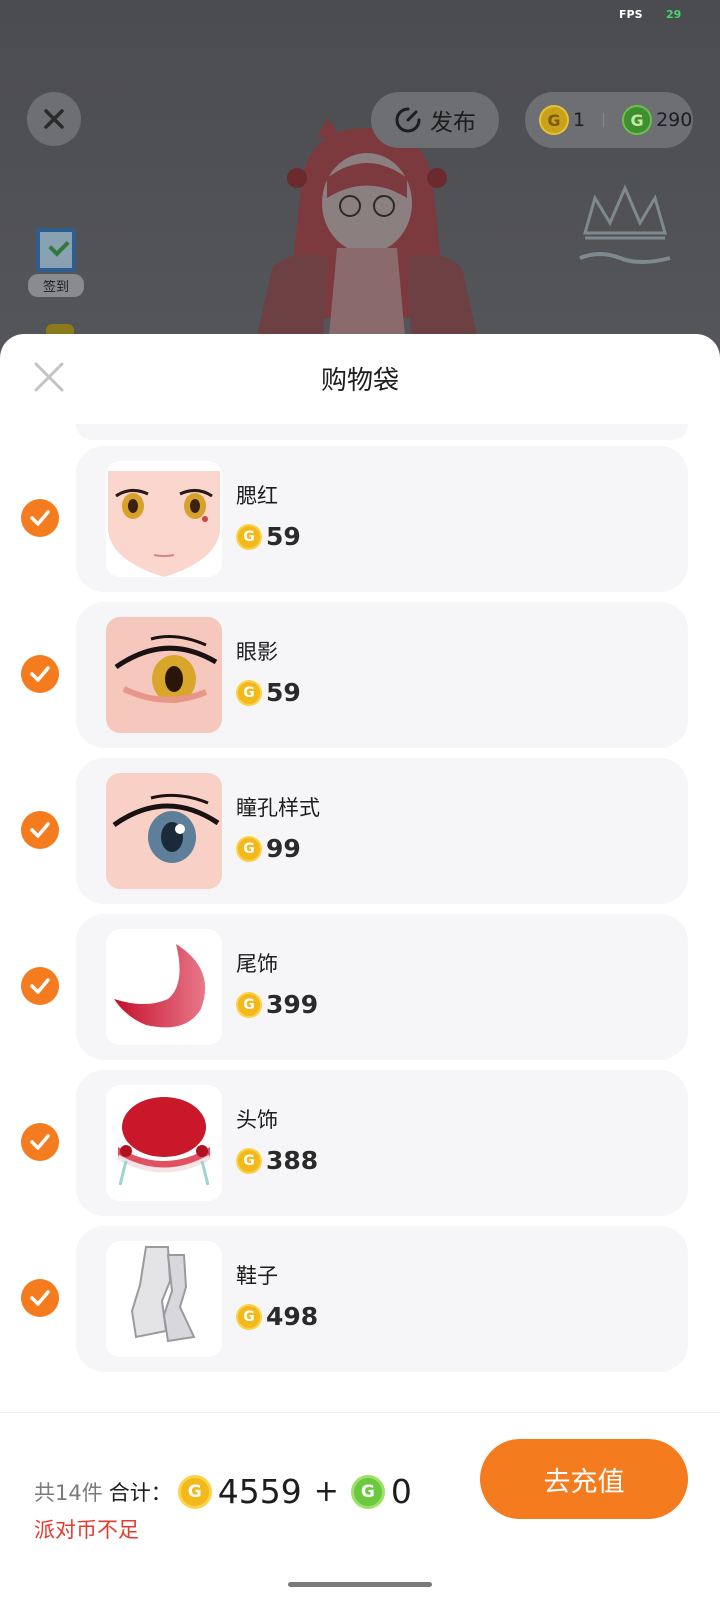 The height and width of the screenshot is (1600, 720). I want to click on red-headdress-thumb-icon, so click(164, 1141).